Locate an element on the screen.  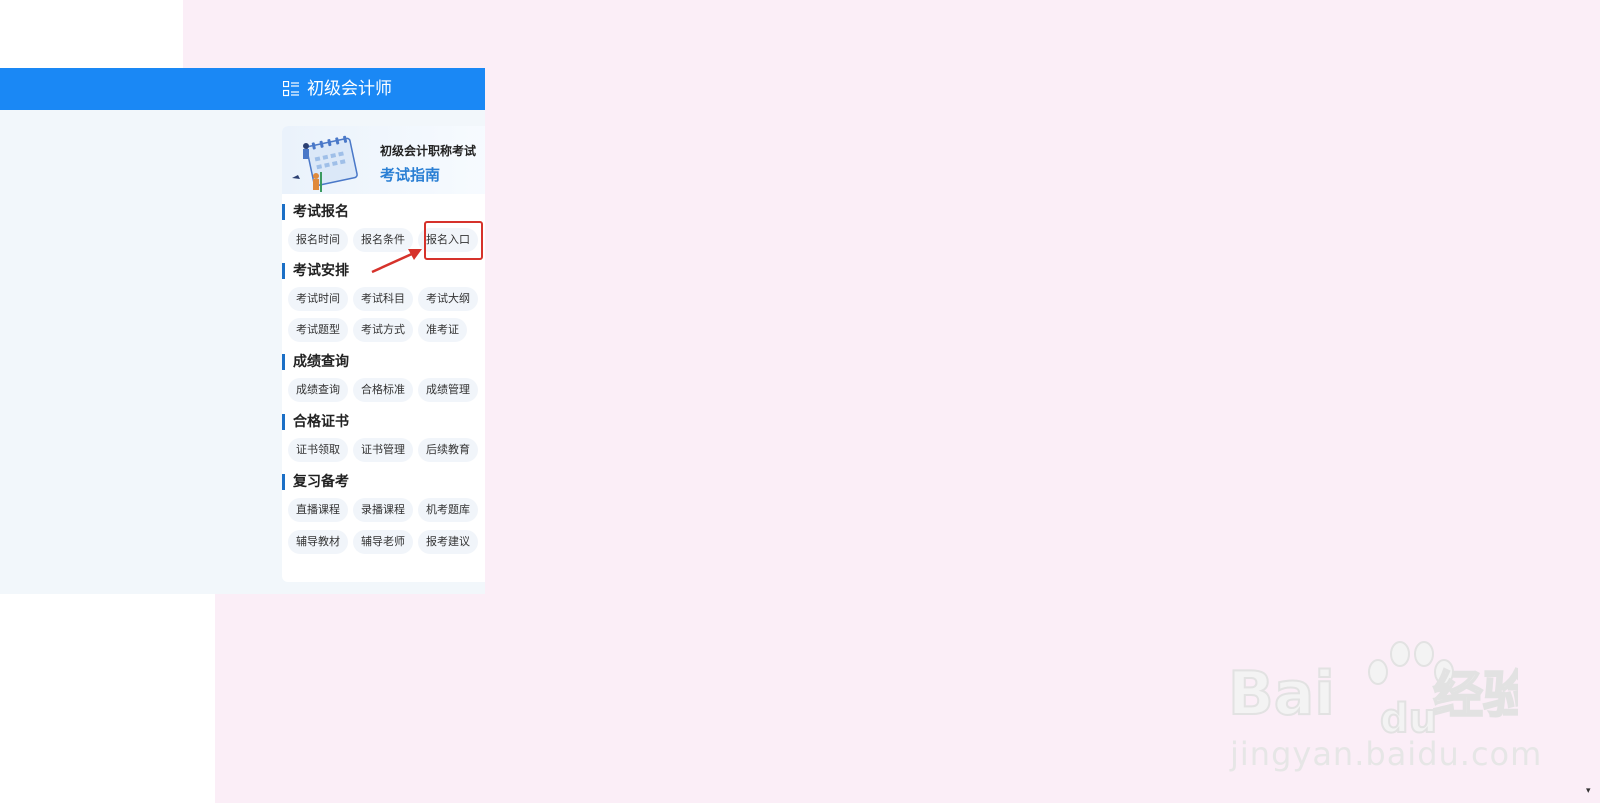
chip-tutors: 辅导老师 is located at coordinates (383, 542).